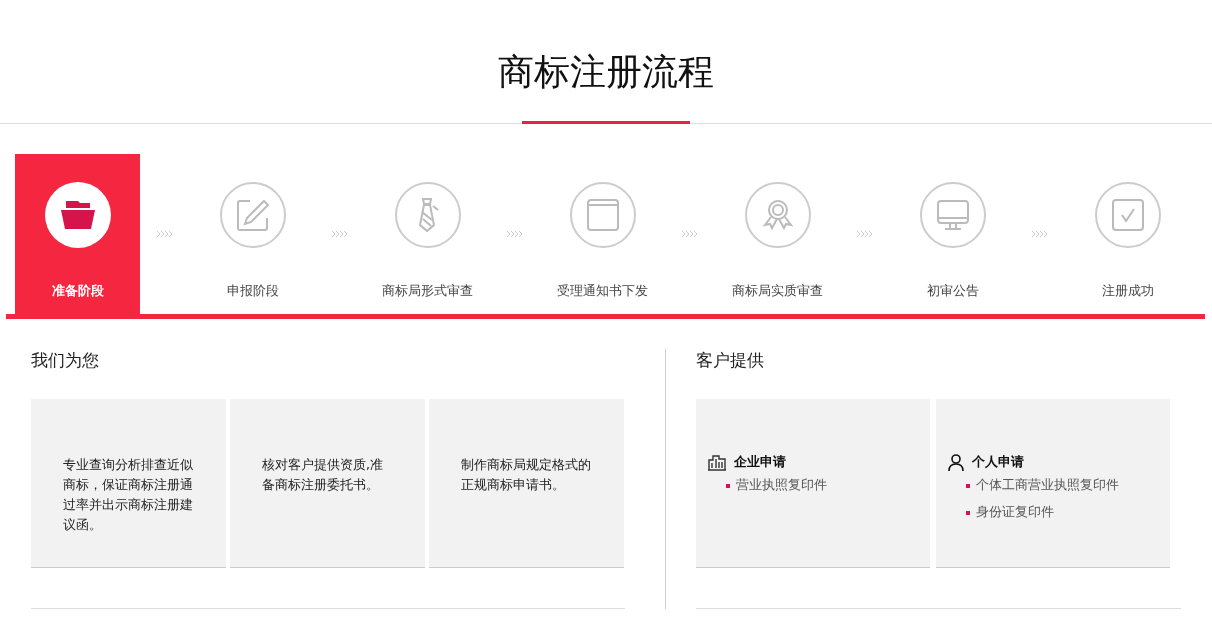 This screenshot has height=617, width=1212. I want to click on checkbox-icon, so click(1127, 215).